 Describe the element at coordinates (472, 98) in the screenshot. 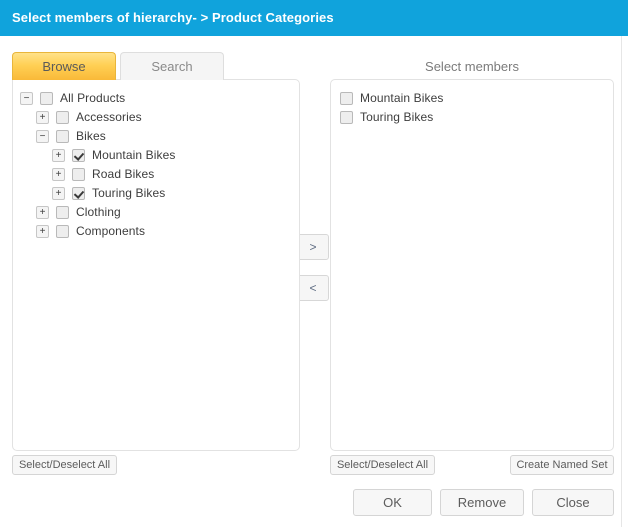

I see `member-row: Mountain Bikes` at that location.